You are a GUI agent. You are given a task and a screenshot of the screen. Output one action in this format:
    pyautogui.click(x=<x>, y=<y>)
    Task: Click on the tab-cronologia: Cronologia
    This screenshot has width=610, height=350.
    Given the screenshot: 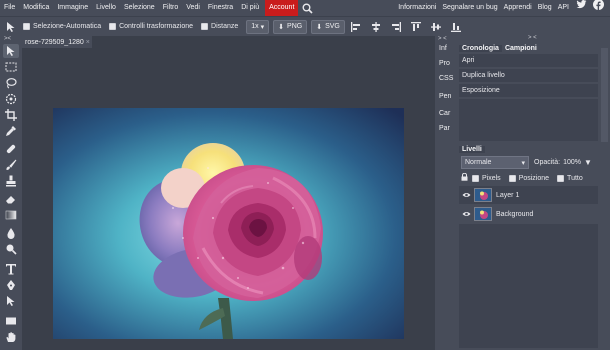 What is the action you would take?
    pyautogui.click(x=480, y=48)
    